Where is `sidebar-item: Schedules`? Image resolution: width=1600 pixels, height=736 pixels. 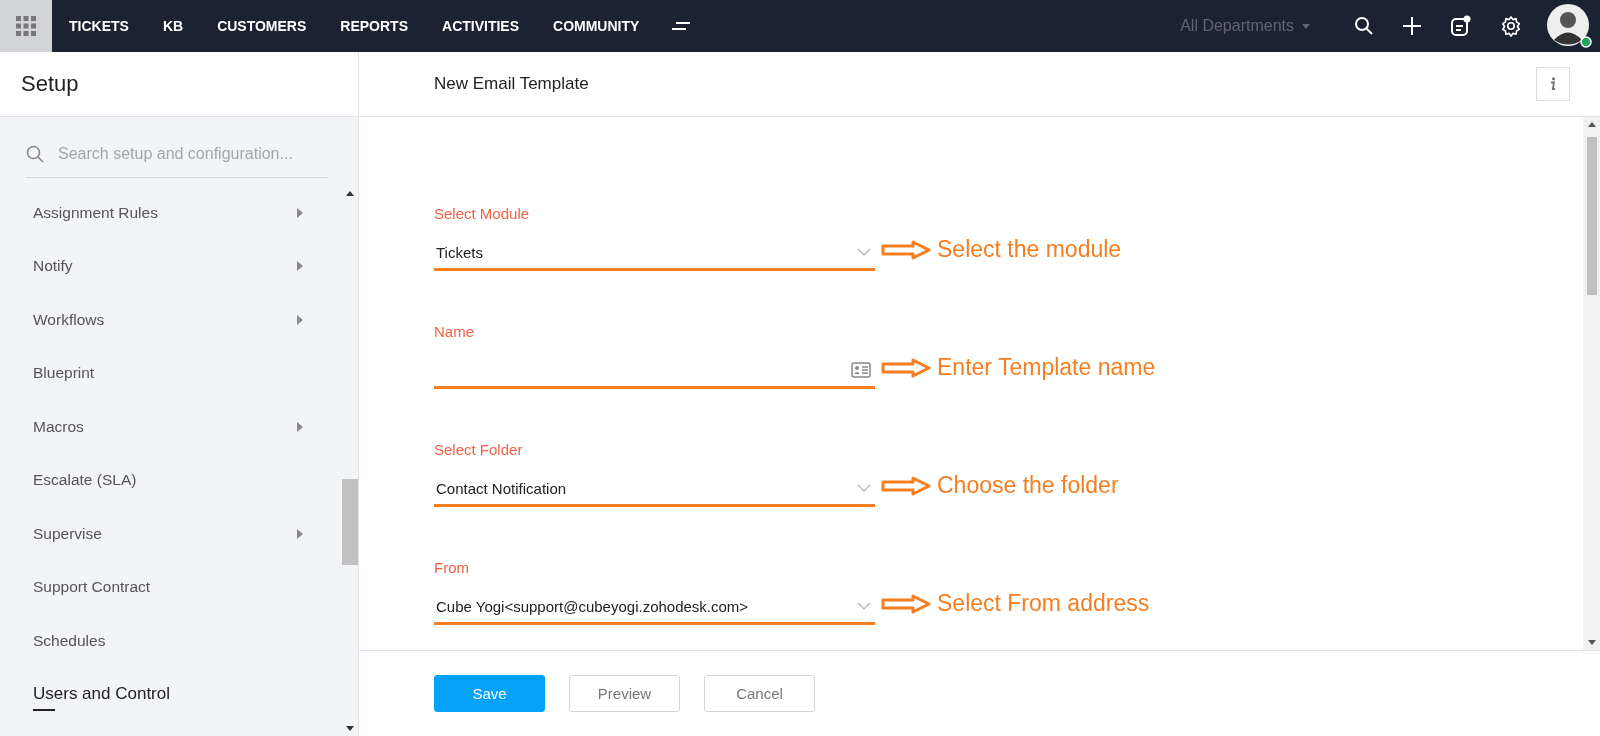 sidebar-item: Schedules is located at coordinates (170, 641).